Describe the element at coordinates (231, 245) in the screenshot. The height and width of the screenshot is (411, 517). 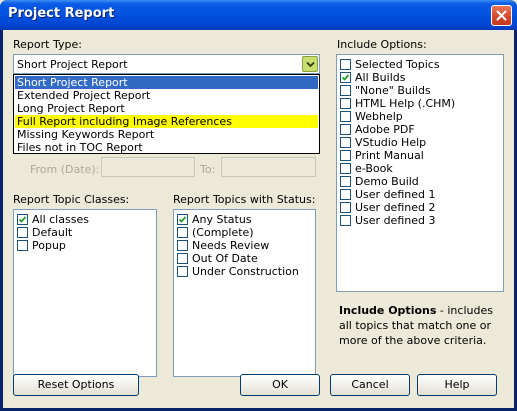
I see `topic-status-checkbox-label: Needs Review` at that location.